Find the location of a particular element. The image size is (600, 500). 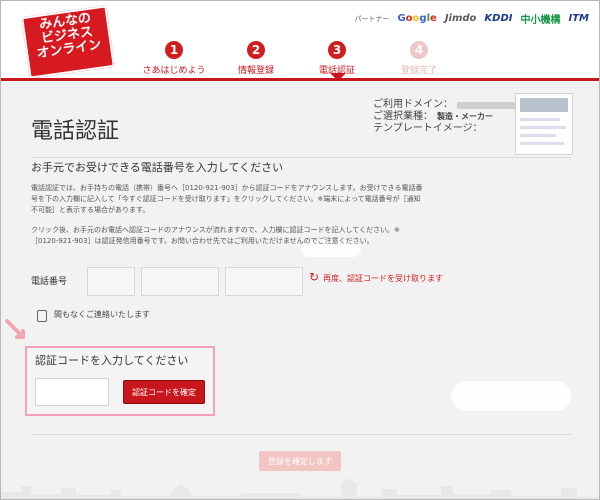

partner-list: パートナー Google Jimdo KDDI 中小機構 ITM is located at coordinates (471, 18).